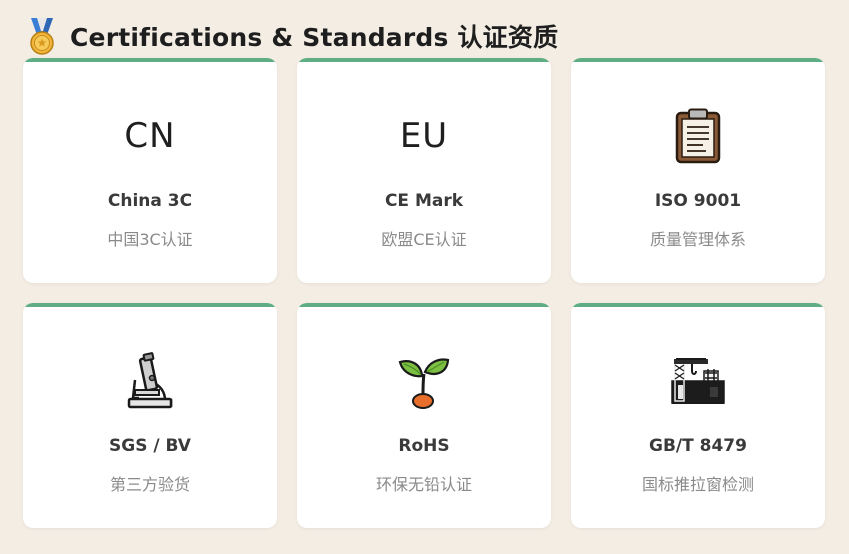  What do you see at coordinates (42, 36) in the screenshot?
I see `medal-icon` at bounding box center [42, 36].